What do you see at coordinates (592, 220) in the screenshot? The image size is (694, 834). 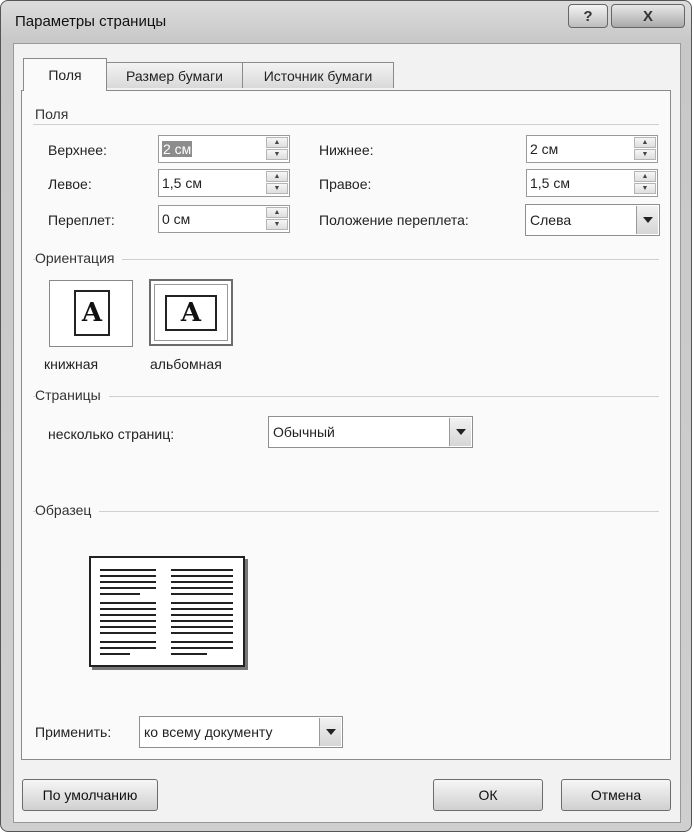 I see `gutter-position-select: Слева` at bounding box center [592, 220].